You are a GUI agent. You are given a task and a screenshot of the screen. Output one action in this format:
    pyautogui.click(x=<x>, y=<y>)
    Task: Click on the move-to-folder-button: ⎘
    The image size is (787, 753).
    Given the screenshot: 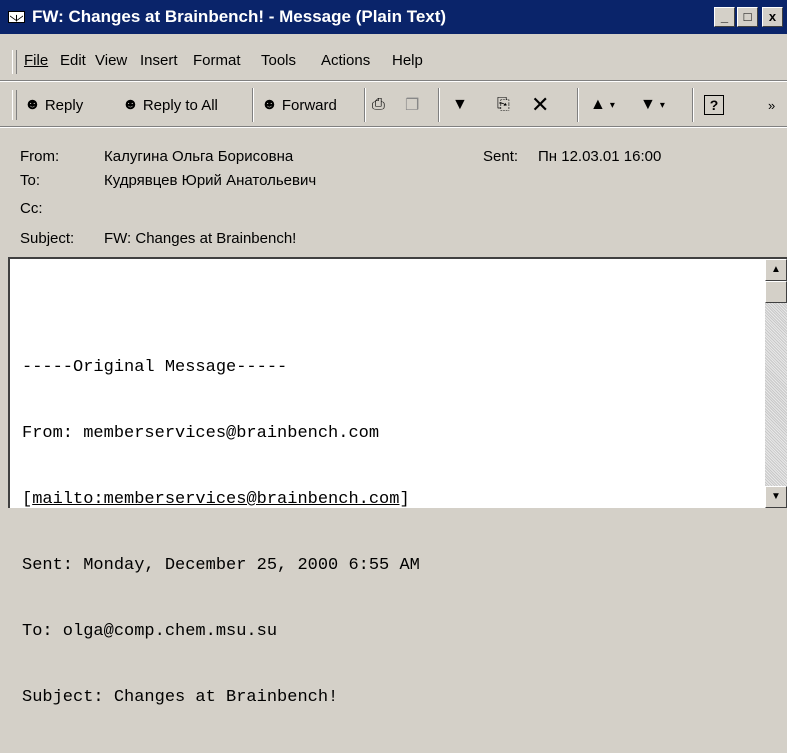 What is the action you would take?
    pyautogui.click(x=505, y=105)
    